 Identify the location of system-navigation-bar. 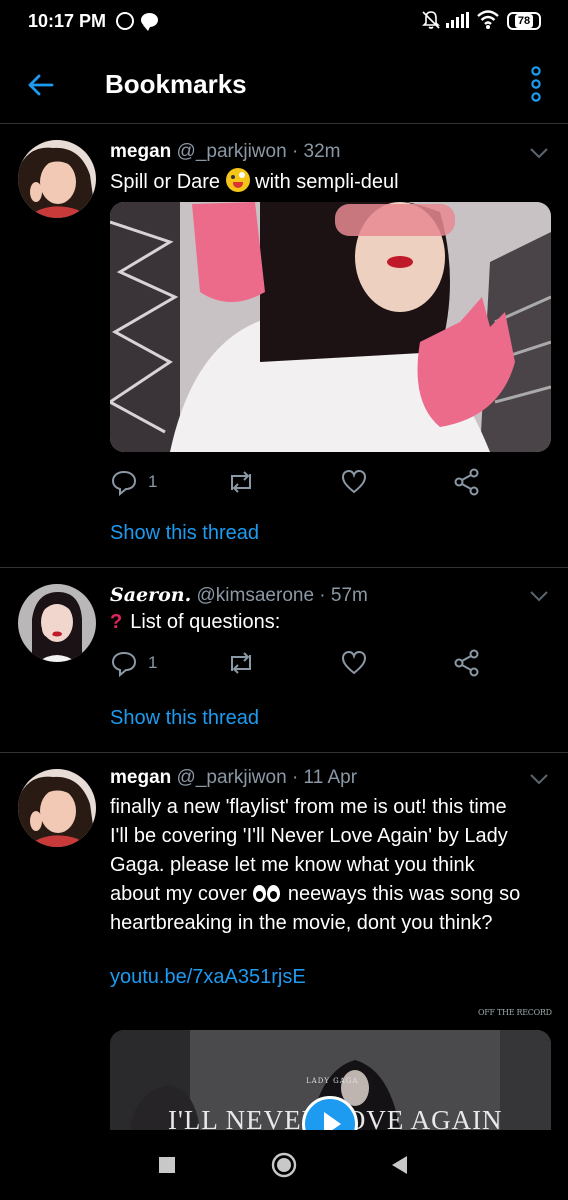
(284, 1165).